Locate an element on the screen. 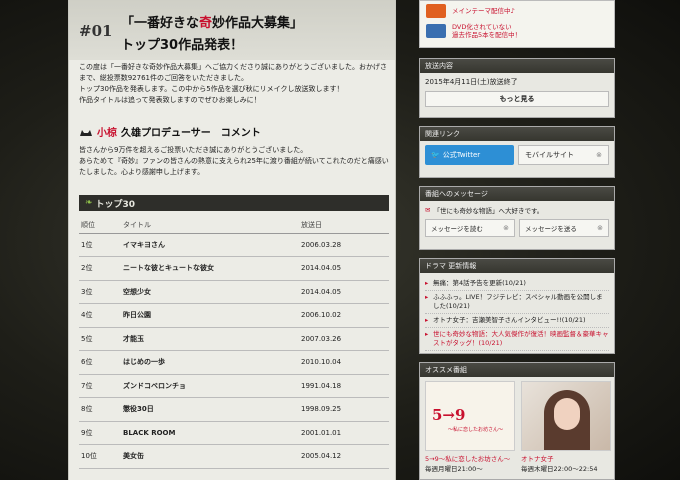 This screenshot has width=680, height=480. date-cell: 2001.01.01 is located at coordinates (344, 433).